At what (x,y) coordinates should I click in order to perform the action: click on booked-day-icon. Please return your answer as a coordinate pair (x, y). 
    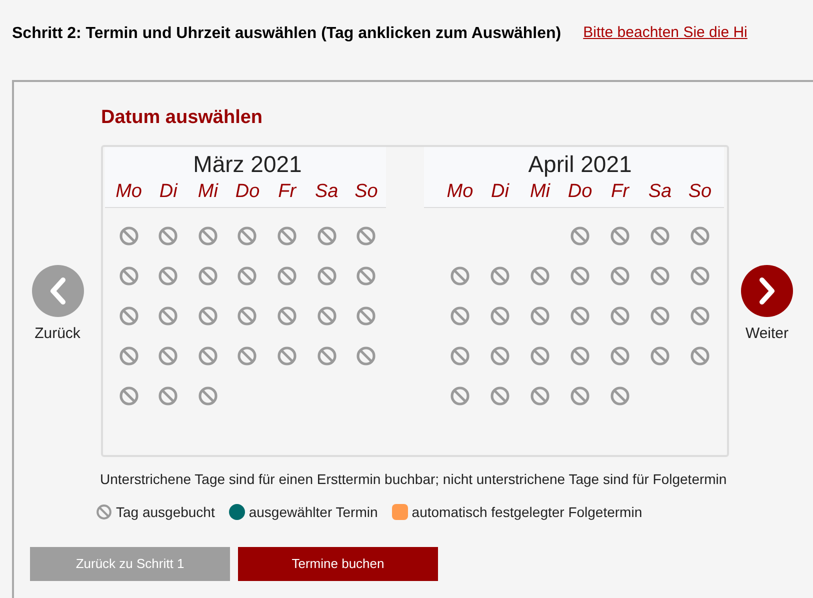
    Looking at the image, I should click on (104, 512).